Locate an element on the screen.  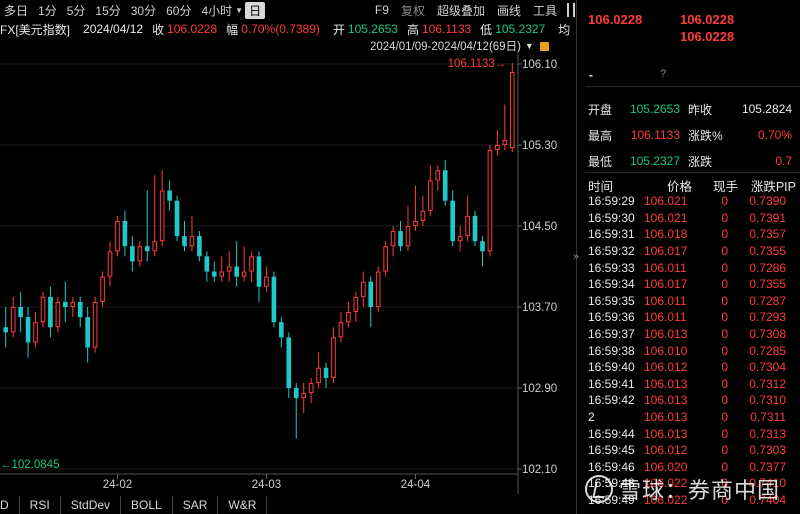
max-price-label: 106.1133→ is located at coordinates (477, 64).